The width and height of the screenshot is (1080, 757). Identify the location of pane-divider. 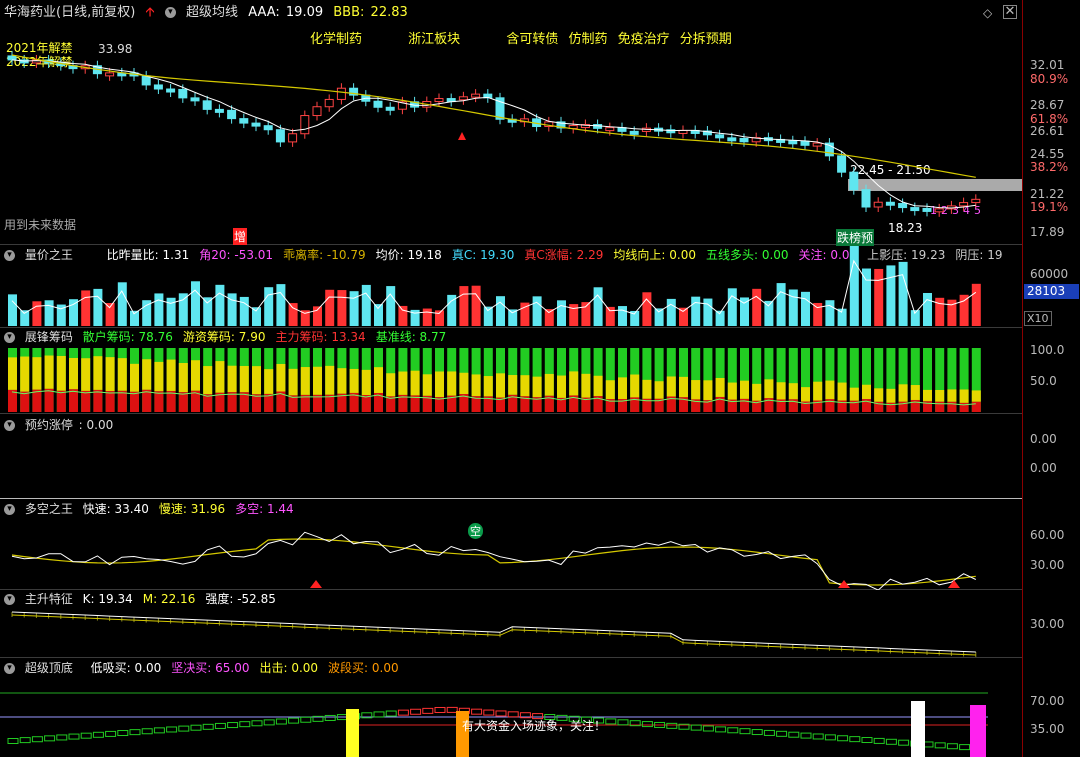
(511, 413).